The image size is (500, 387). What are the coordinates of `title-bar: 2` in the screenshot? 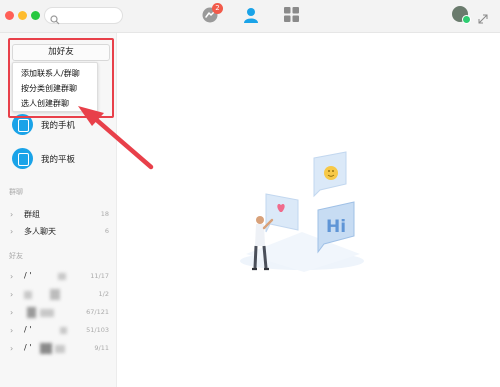 It's located at (250, 16).